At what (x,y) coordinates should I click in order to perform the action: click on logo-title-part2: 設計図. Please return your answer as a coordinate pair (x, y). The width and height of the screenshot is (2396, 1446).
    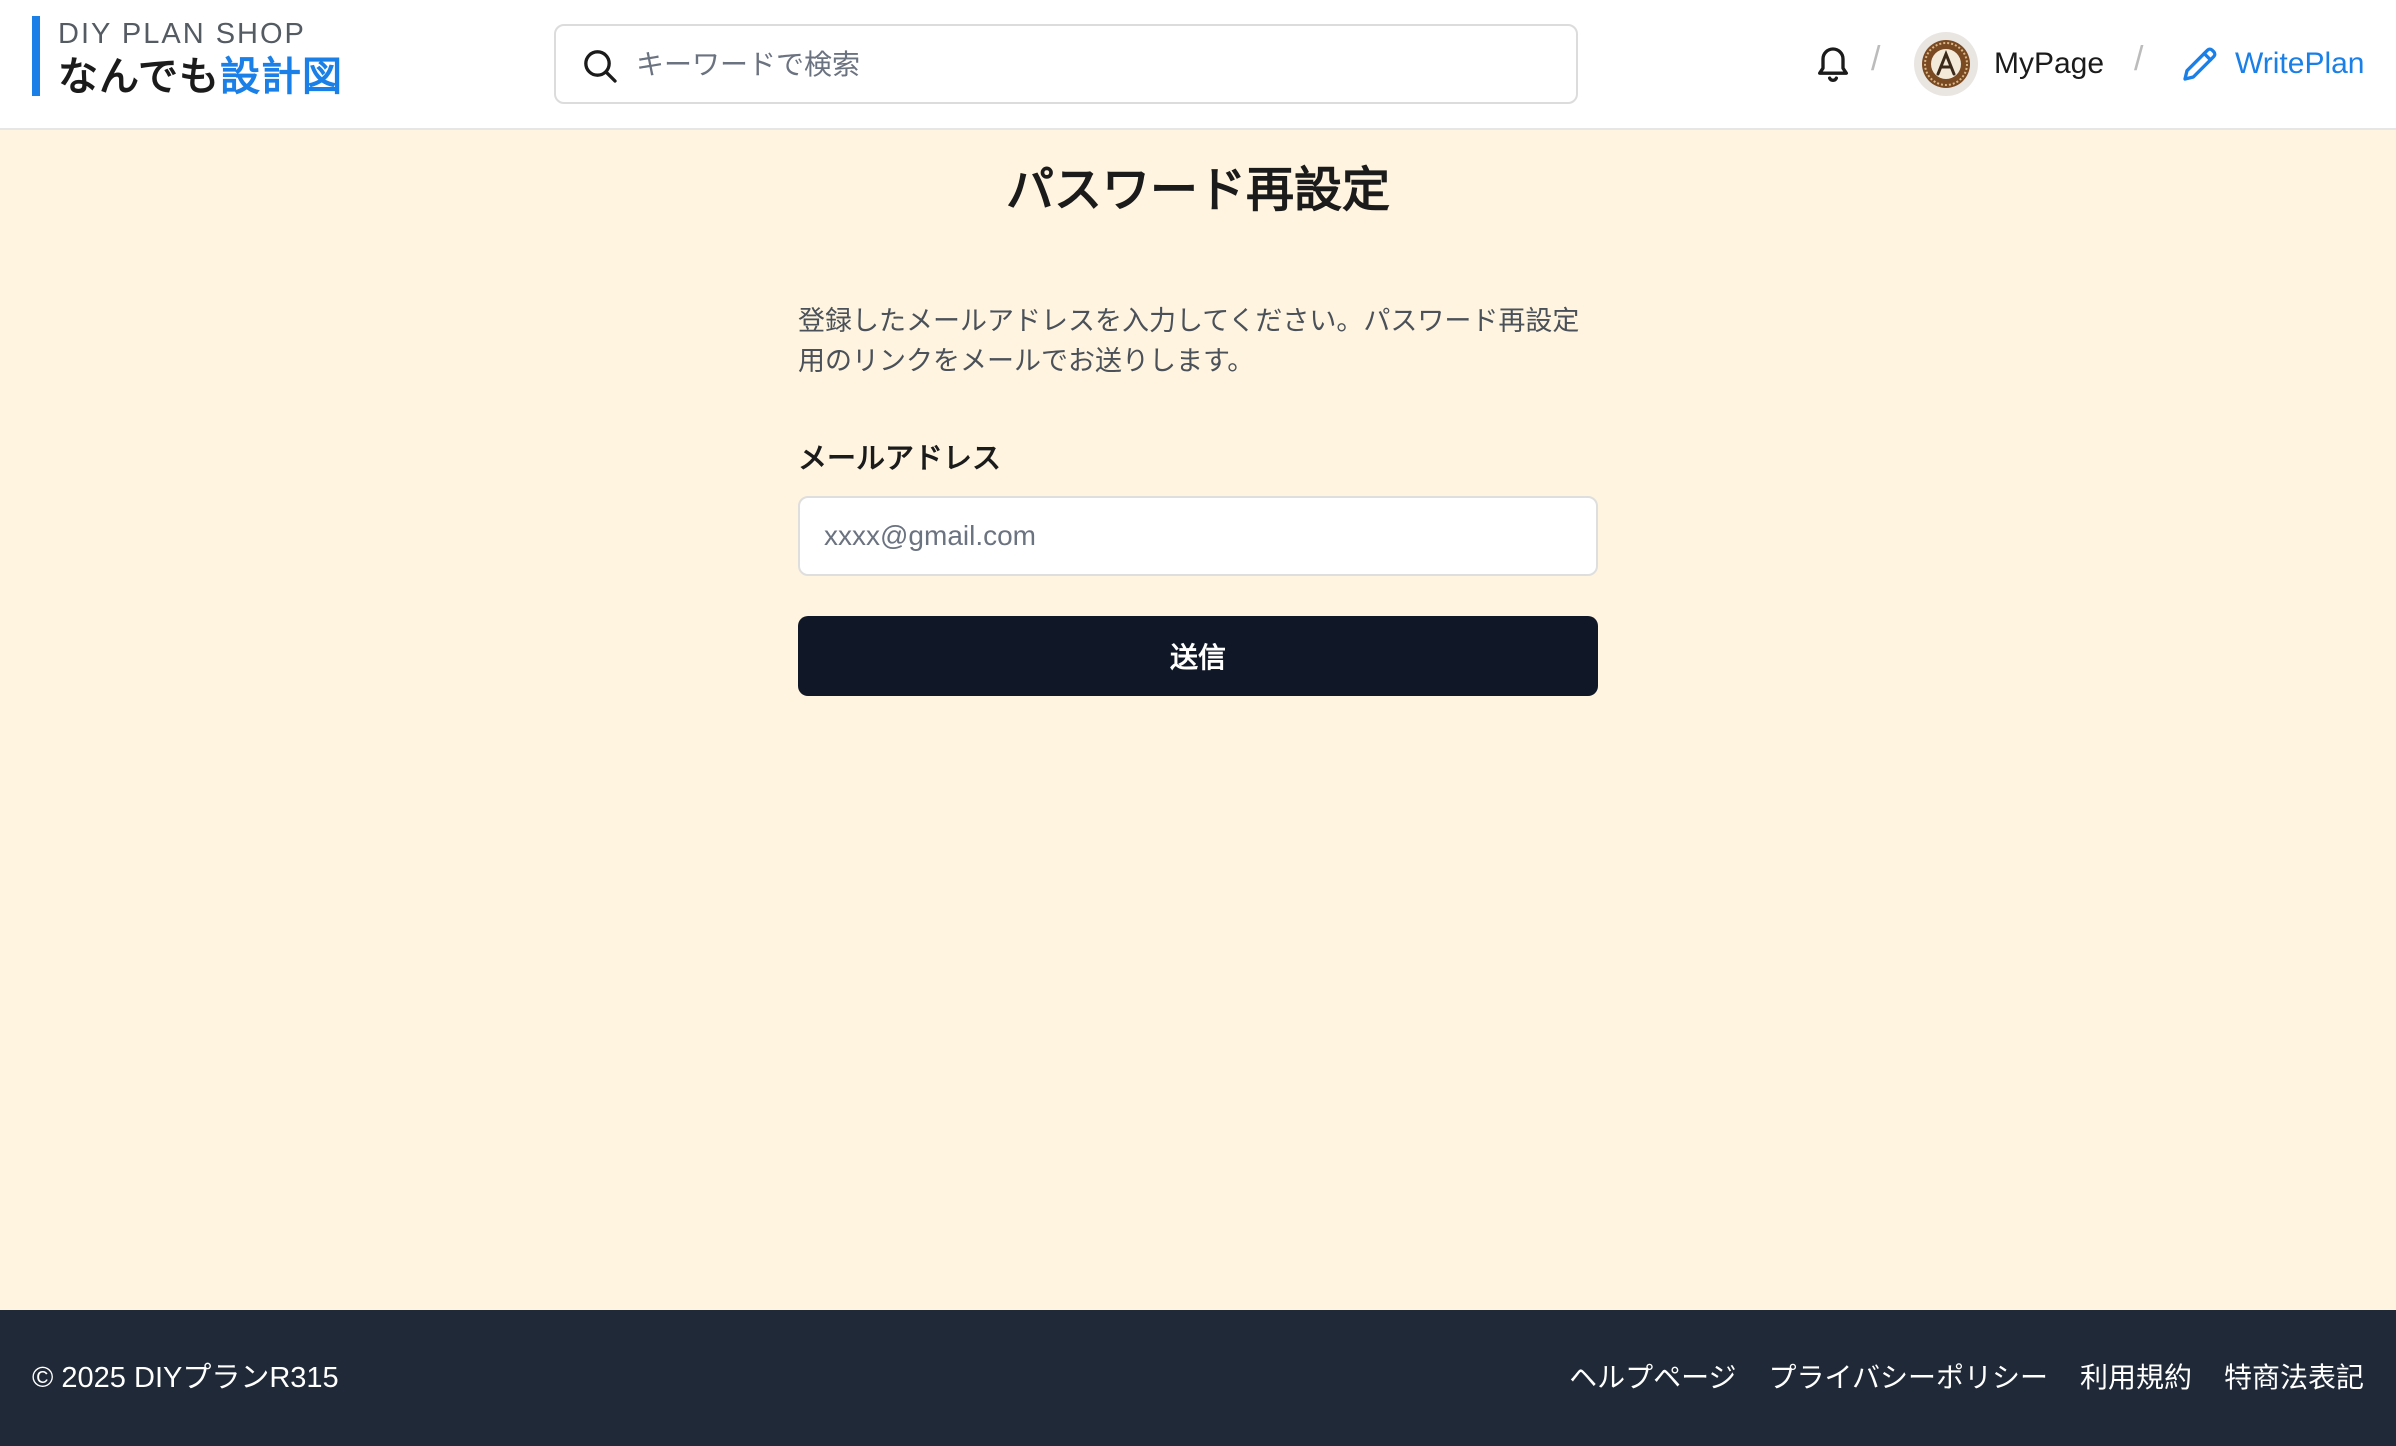
    Looking at the image, I should click on (281, 77).